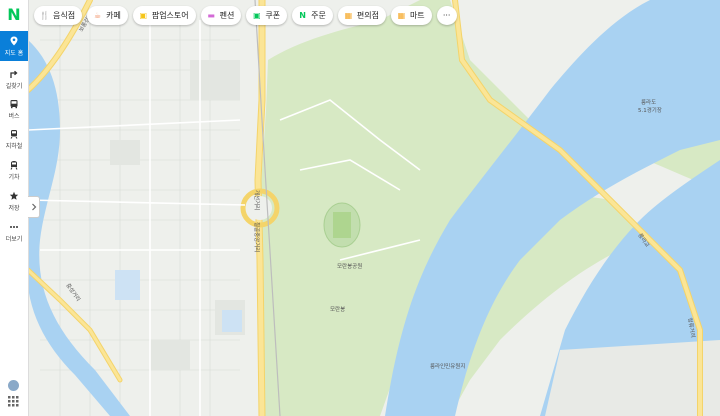  Describe the element at coordinates (648, 102) in the screenshot. I see `map-label-stadium: 릉라도` at that location.